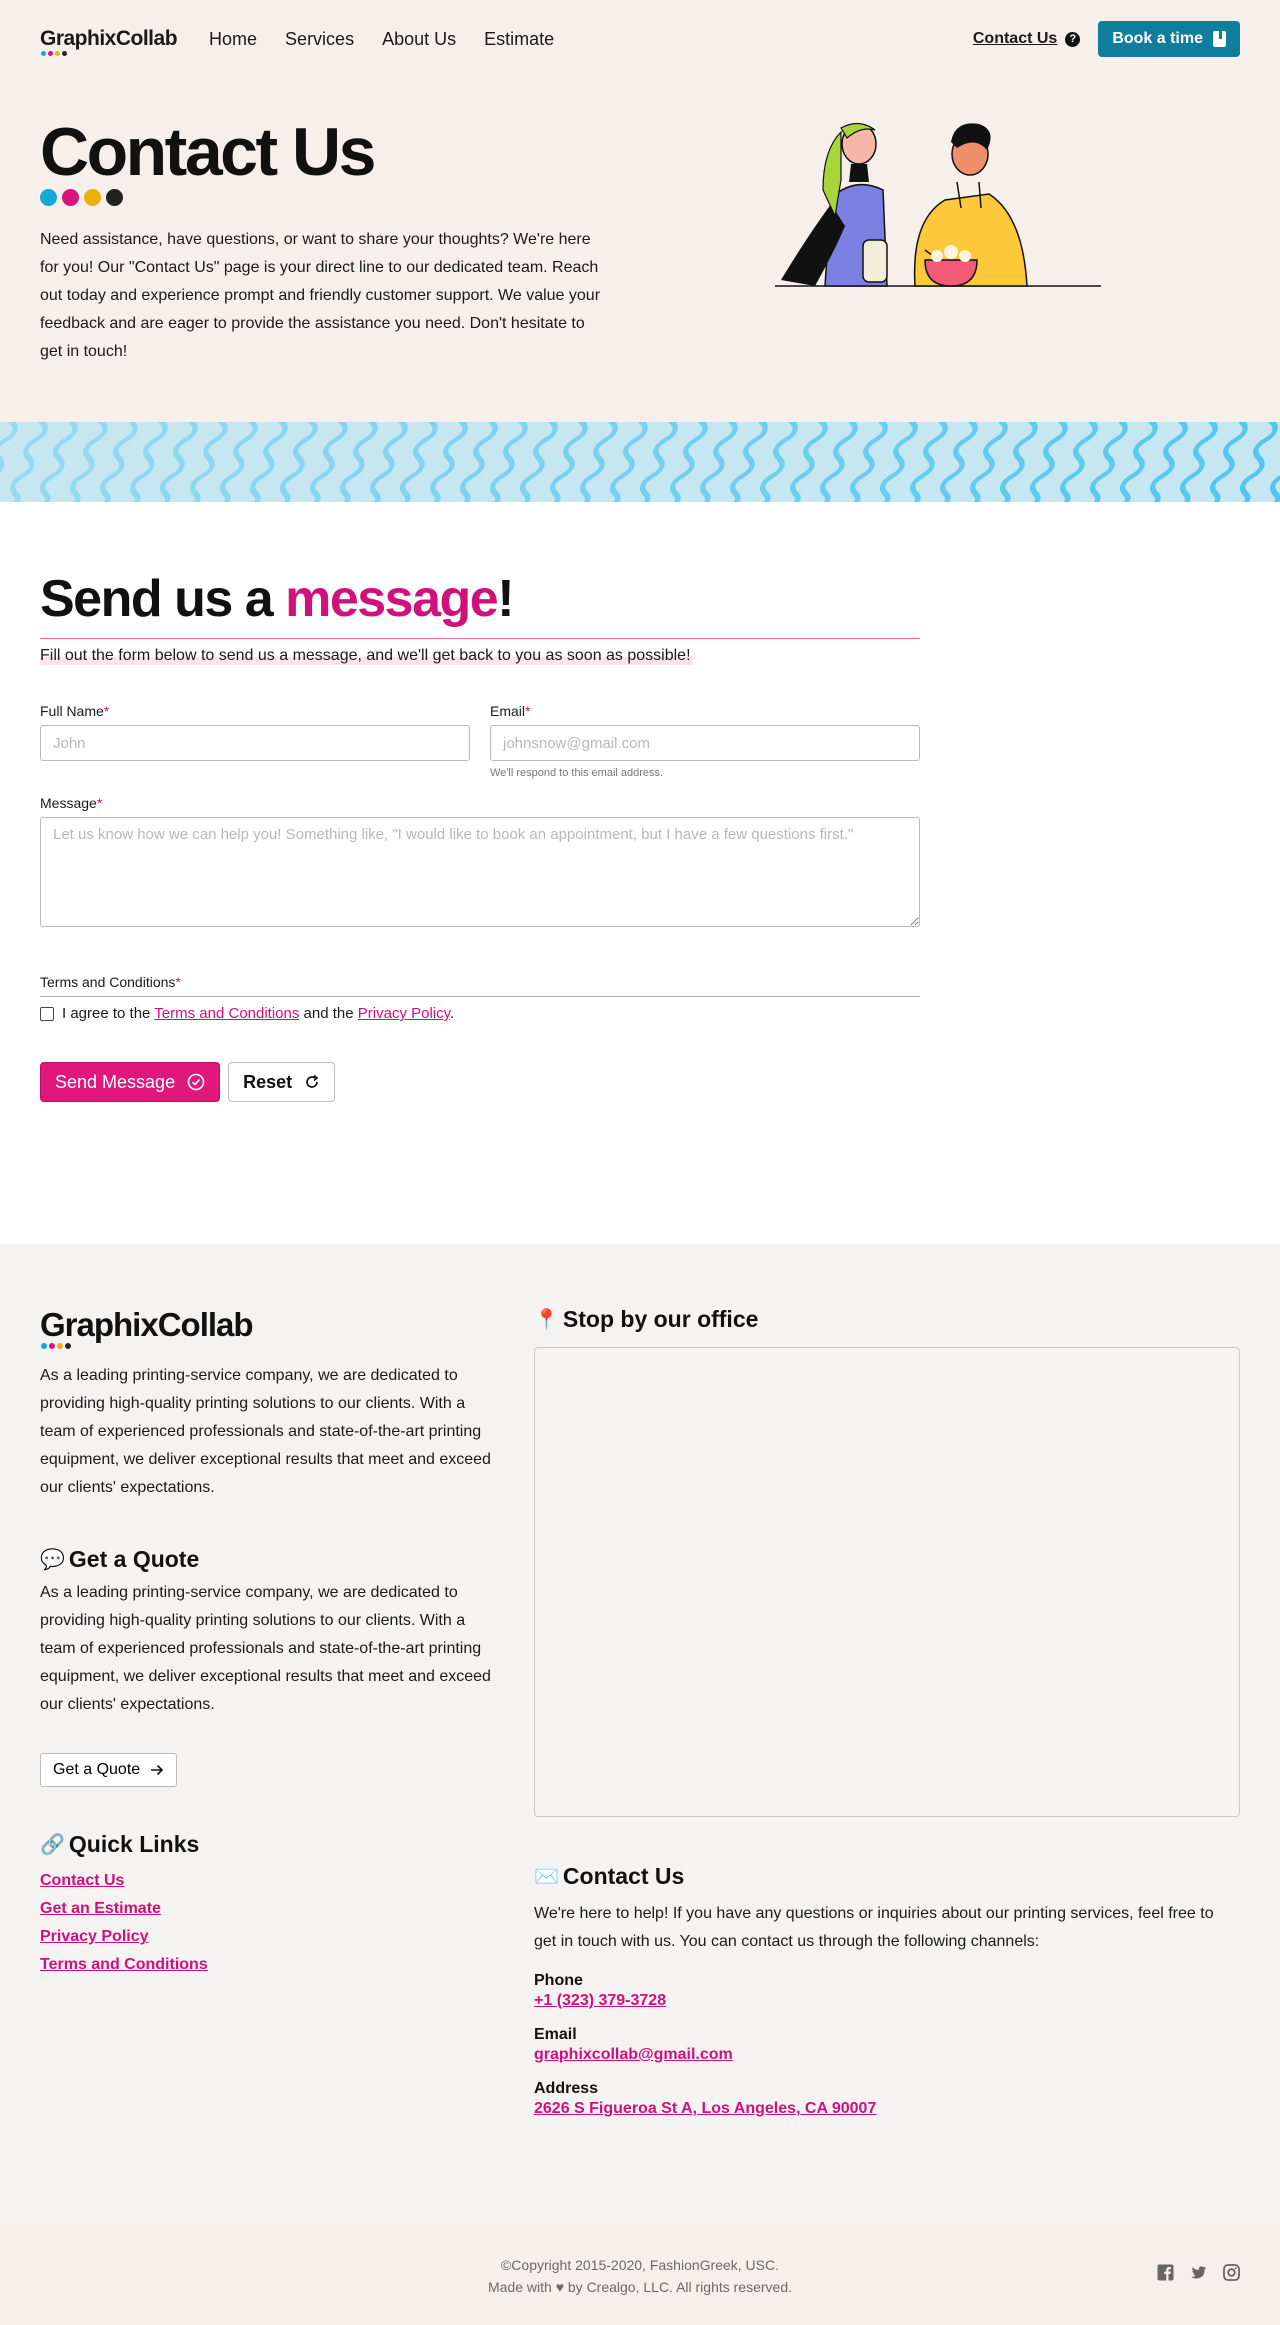  I want to click on full-name-group: Full Name*, so click(255, 741).